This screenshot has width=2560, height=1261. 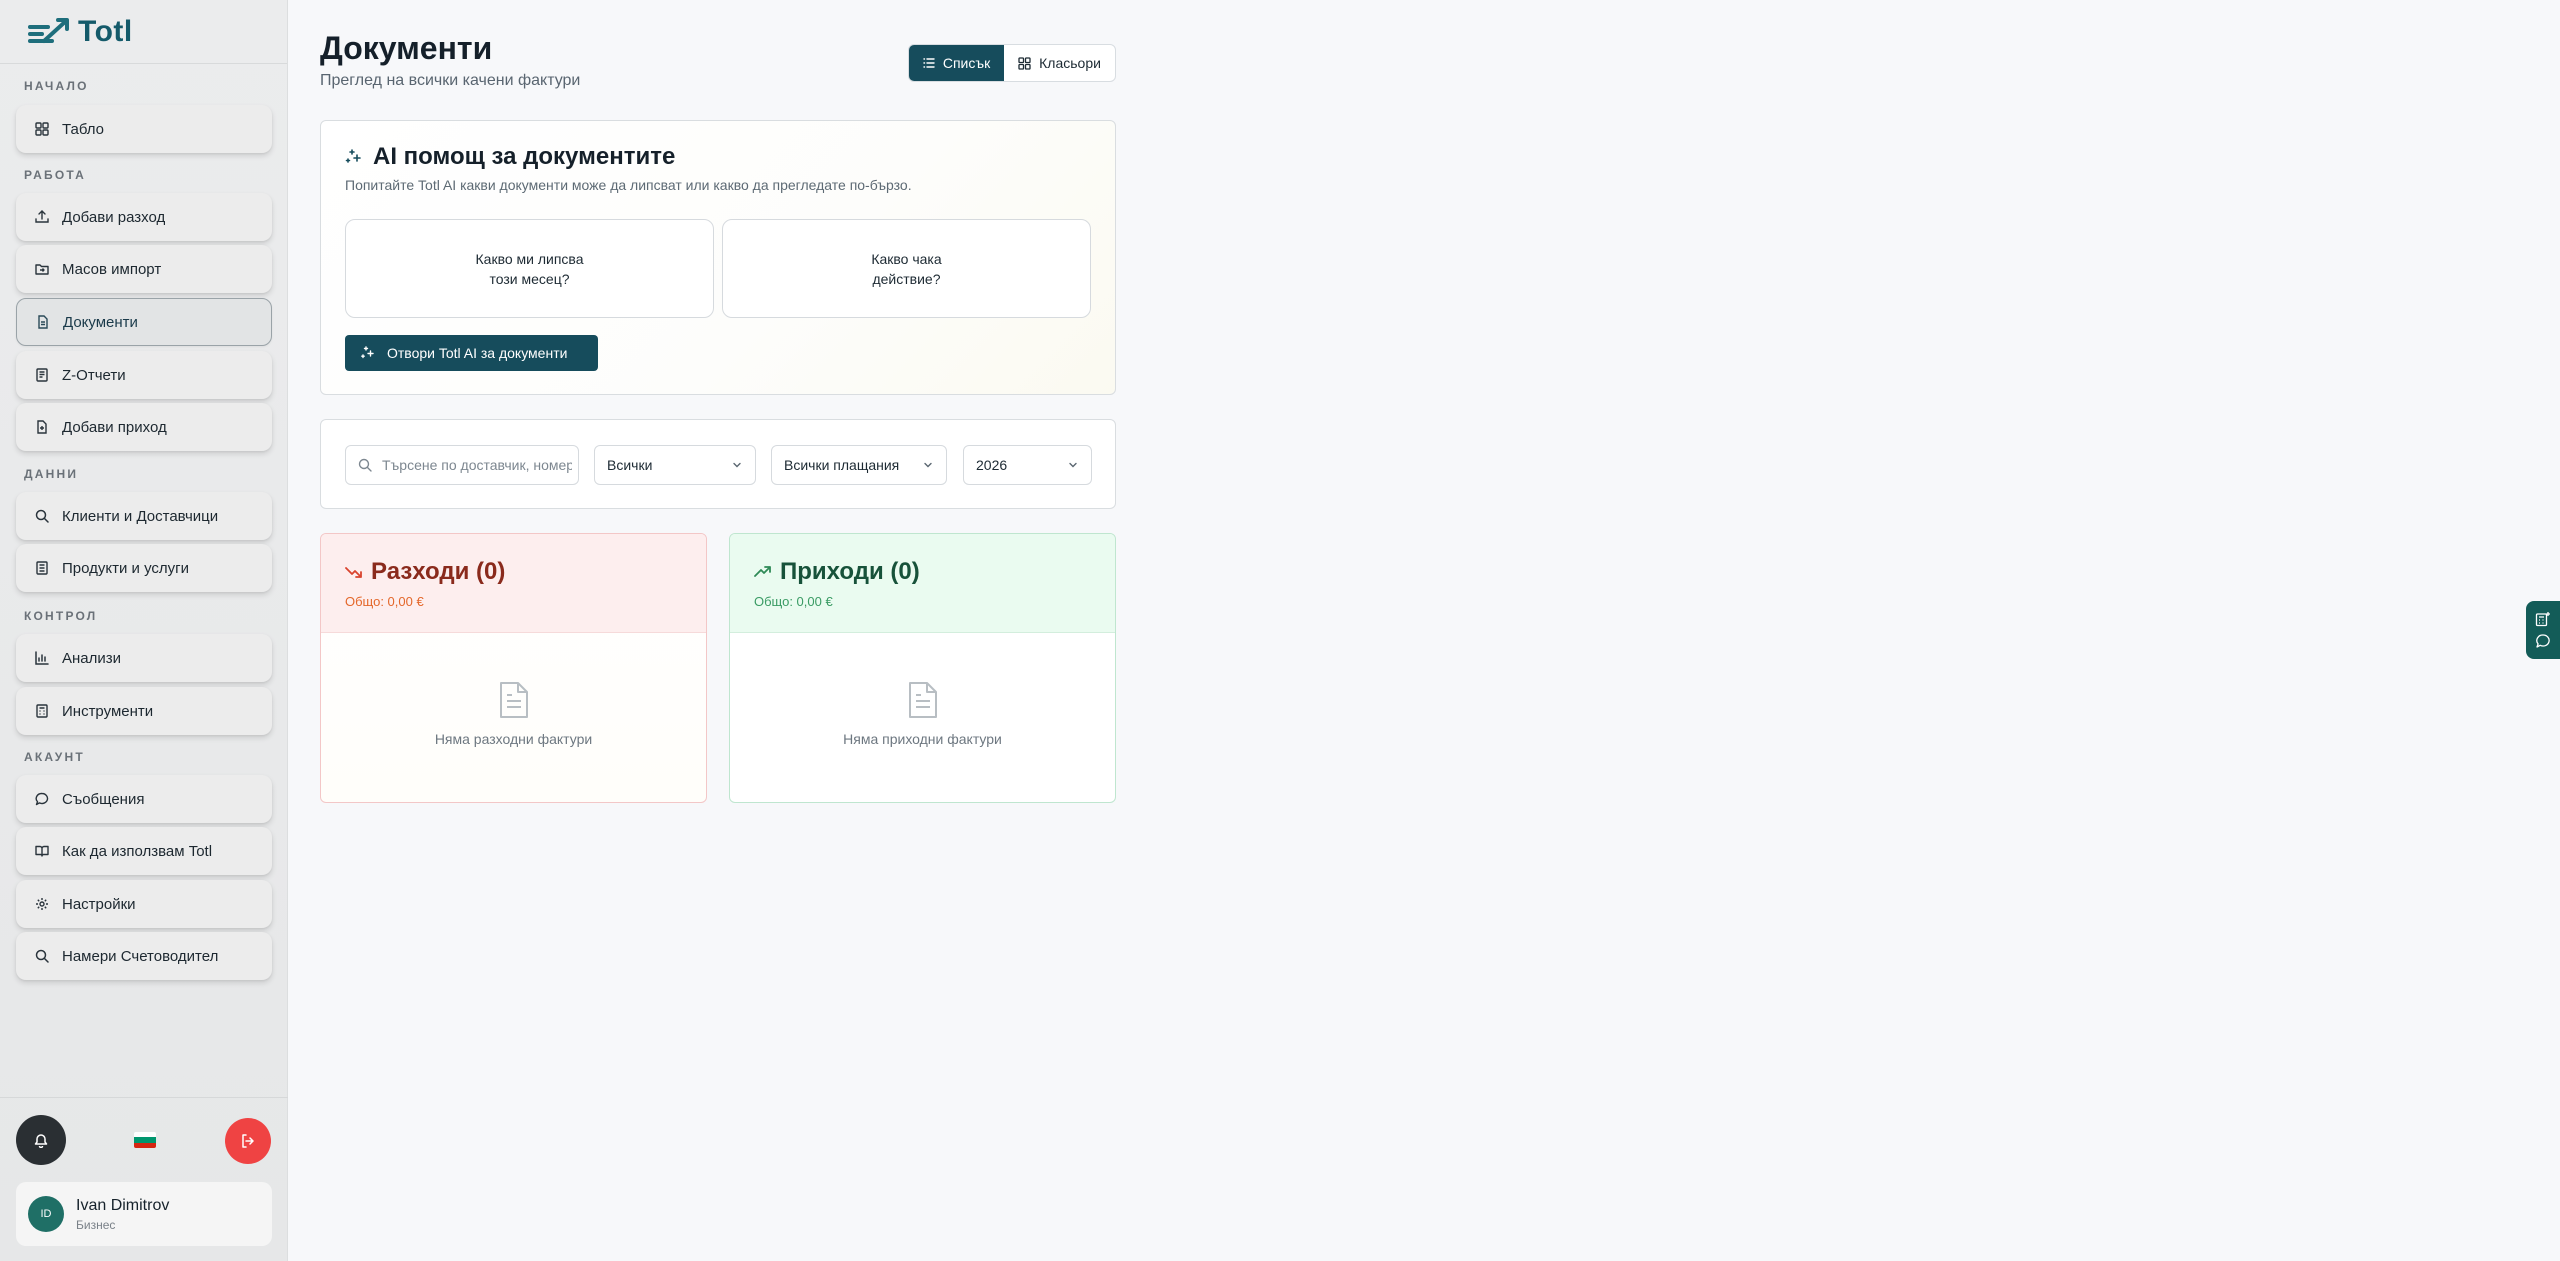 What do you see at coordinates (144, 956) in the screenshot?
I see `sidebar-item-find-accountant: Намери Счетоводител` at bounding box center [144, 956].